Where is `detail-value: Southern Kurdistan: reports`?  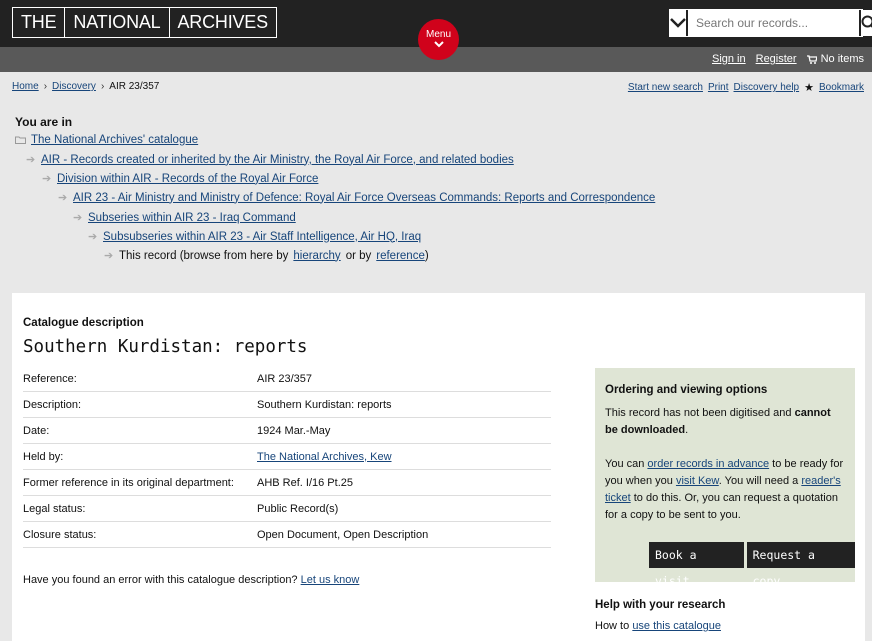 detail-value: Southern Kurdistan: reports is located at coordinates (324, 404).